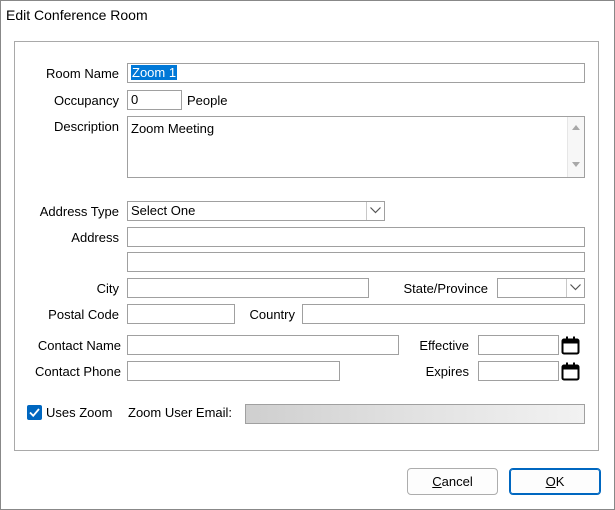 Image resolution: width=615 pixels, height=510 pixels. What do you see at coordinates (233, 371) in the screenshot?
I see `contact-phone-input` at bounding box center [233, 371].